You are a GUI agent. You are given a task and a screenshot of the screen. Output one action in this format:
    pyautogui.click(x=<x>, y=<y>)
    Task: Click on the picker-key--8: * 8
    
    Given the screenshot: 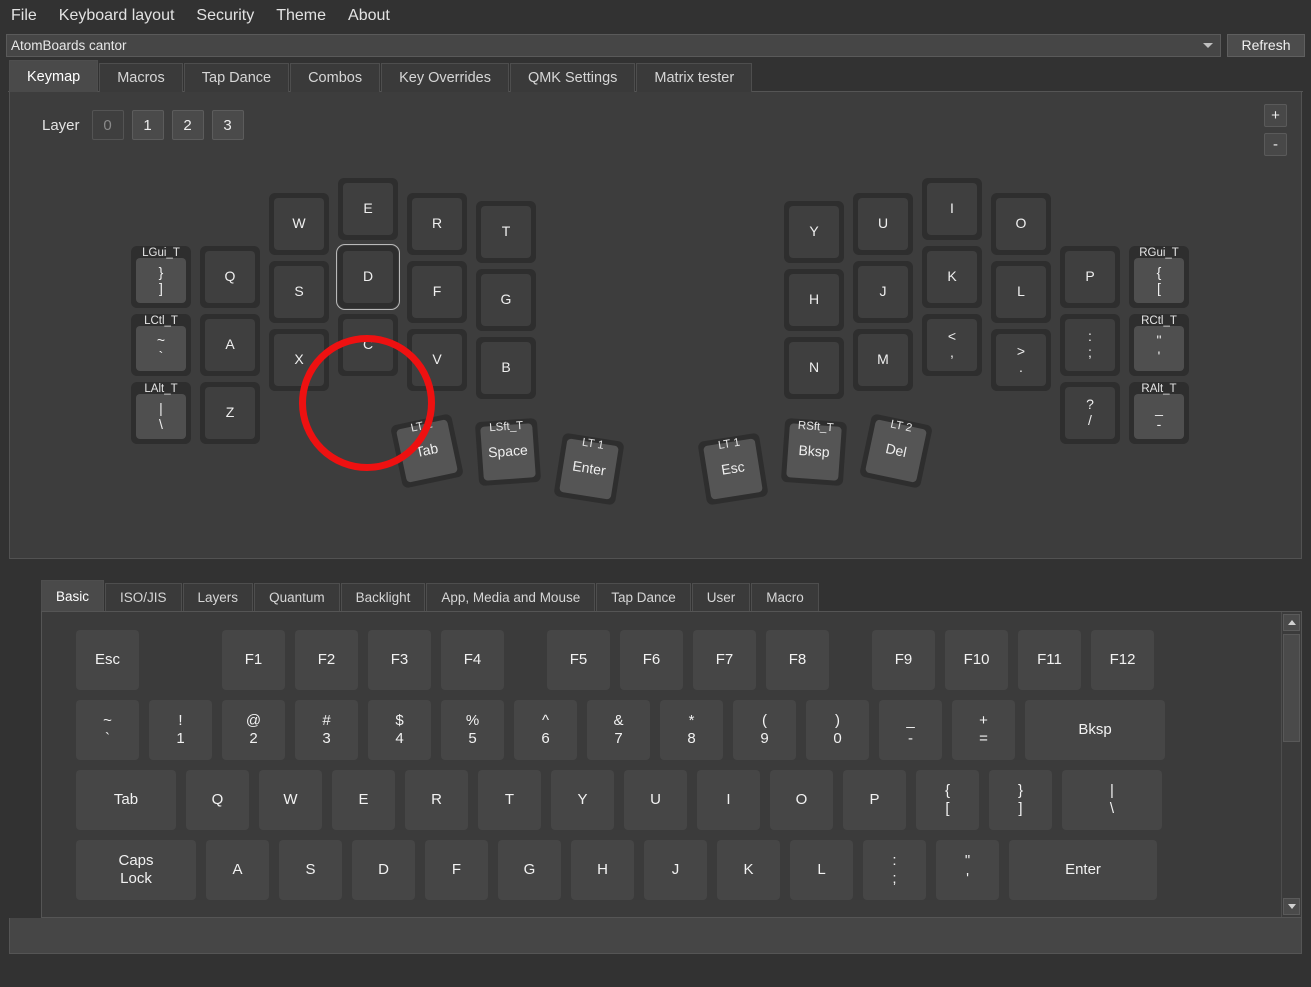 What is the action you would take?
    pyautogui.click(x=691, y=730)
    